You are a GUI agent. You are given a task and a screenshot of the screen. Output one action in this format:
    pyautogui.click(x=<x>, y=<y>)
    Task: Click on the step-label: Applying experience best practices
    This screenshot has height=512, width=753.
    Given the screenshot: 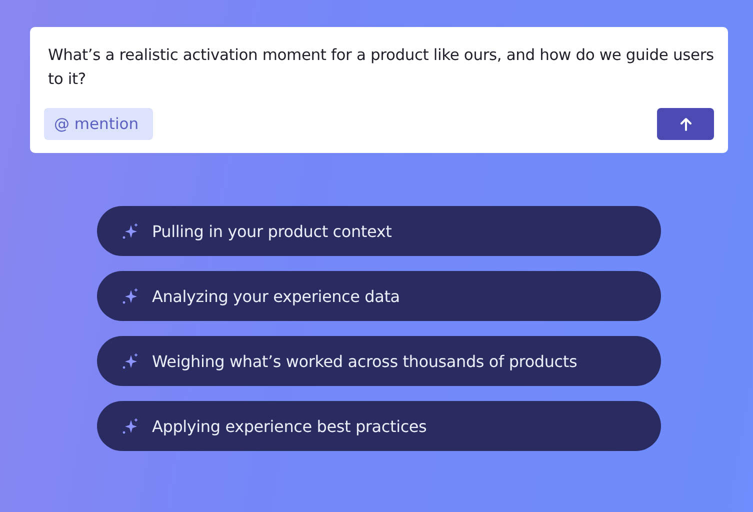 What is the action you would take?
    pyautogui.click(x=289, y=426)
    